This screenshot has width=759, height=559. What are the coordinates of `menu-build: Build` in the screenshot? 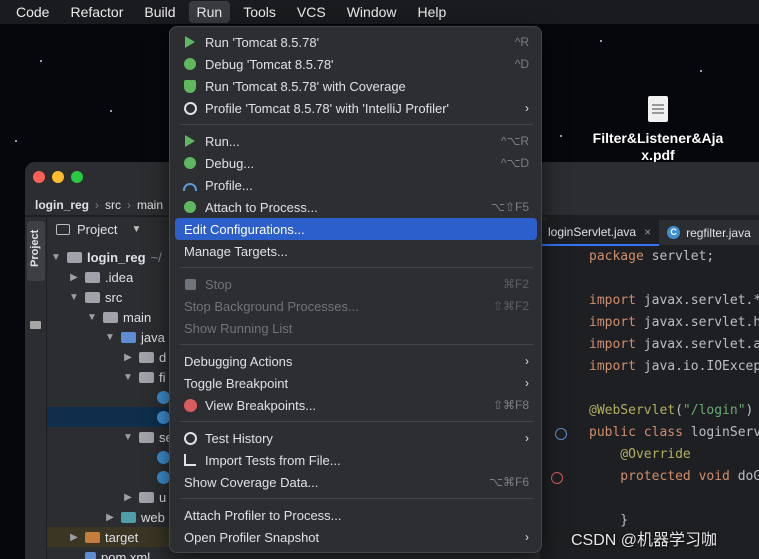 It's located at (159, 12).